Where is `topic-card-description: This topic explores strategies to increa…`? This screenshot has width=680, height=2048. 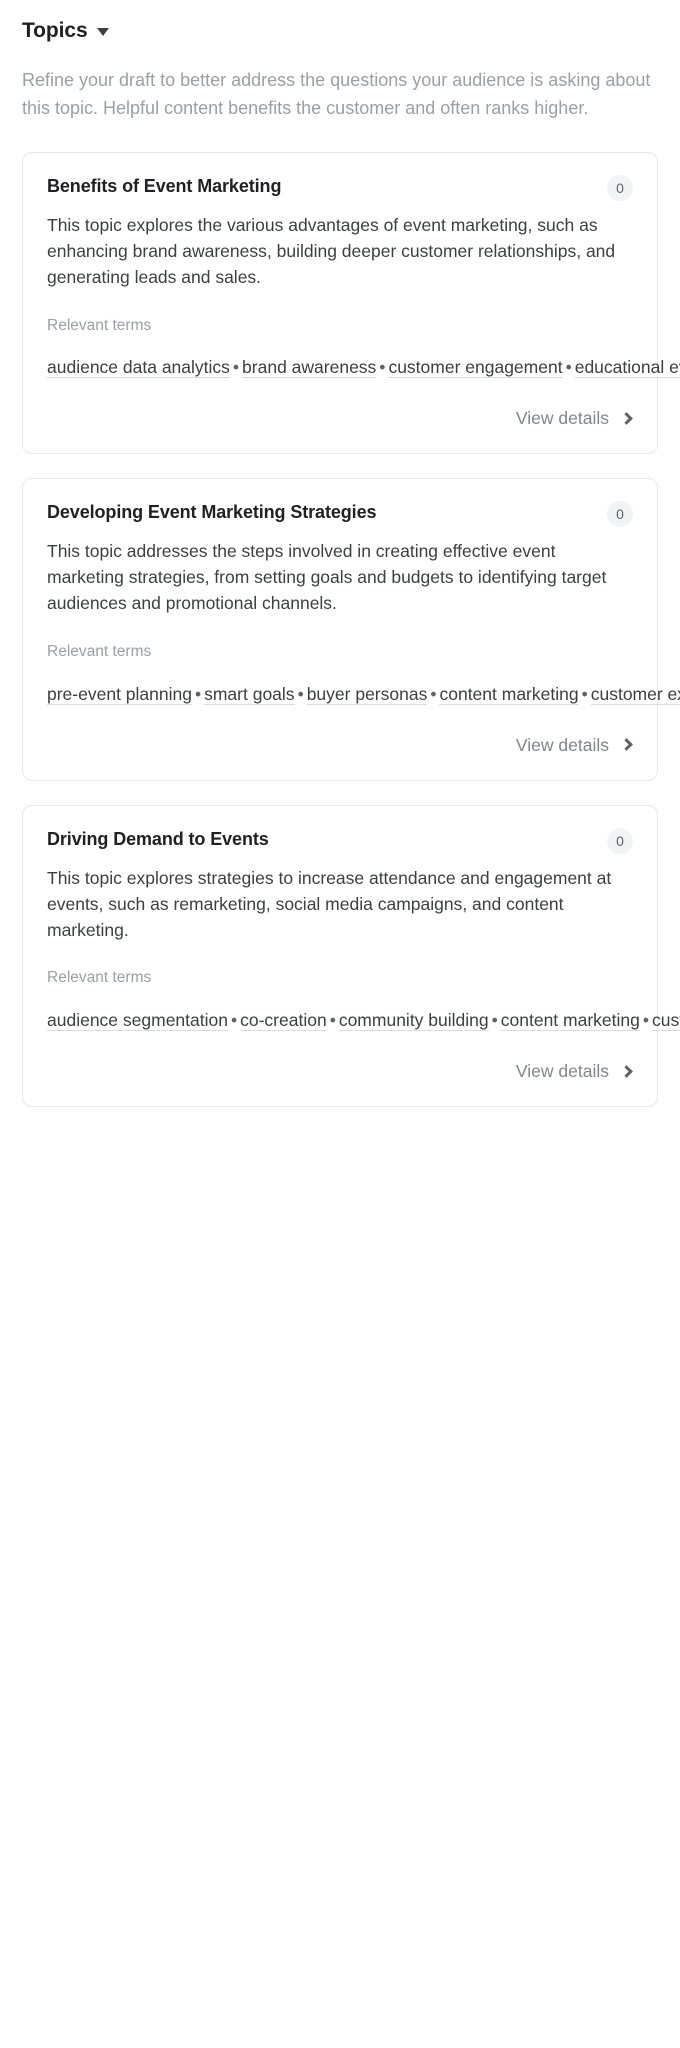 topic-card-description: This topic explores strategies to increa… is located at coordinates (329, 903).